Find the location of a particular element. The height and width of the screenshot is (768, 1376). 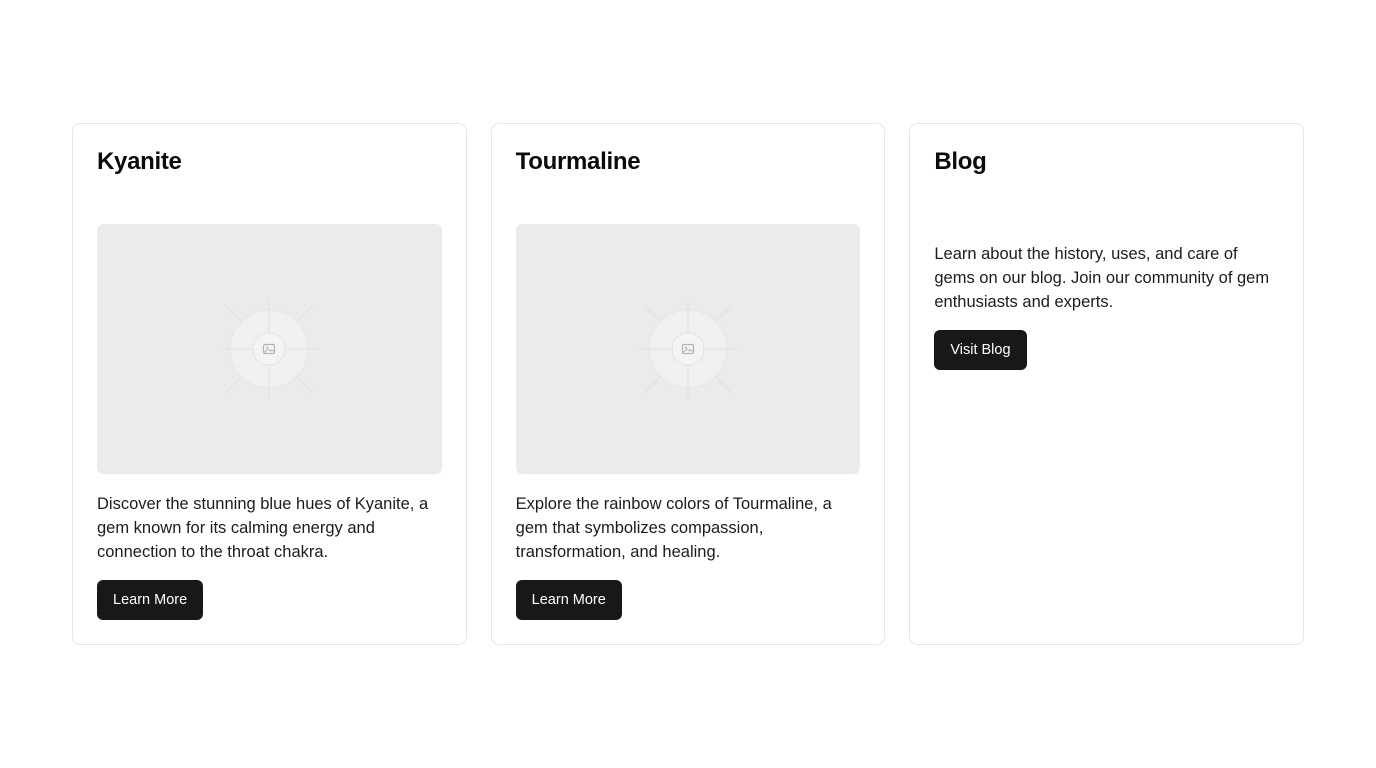

card-title: Tourmaline is located at coordinates (578, 161).